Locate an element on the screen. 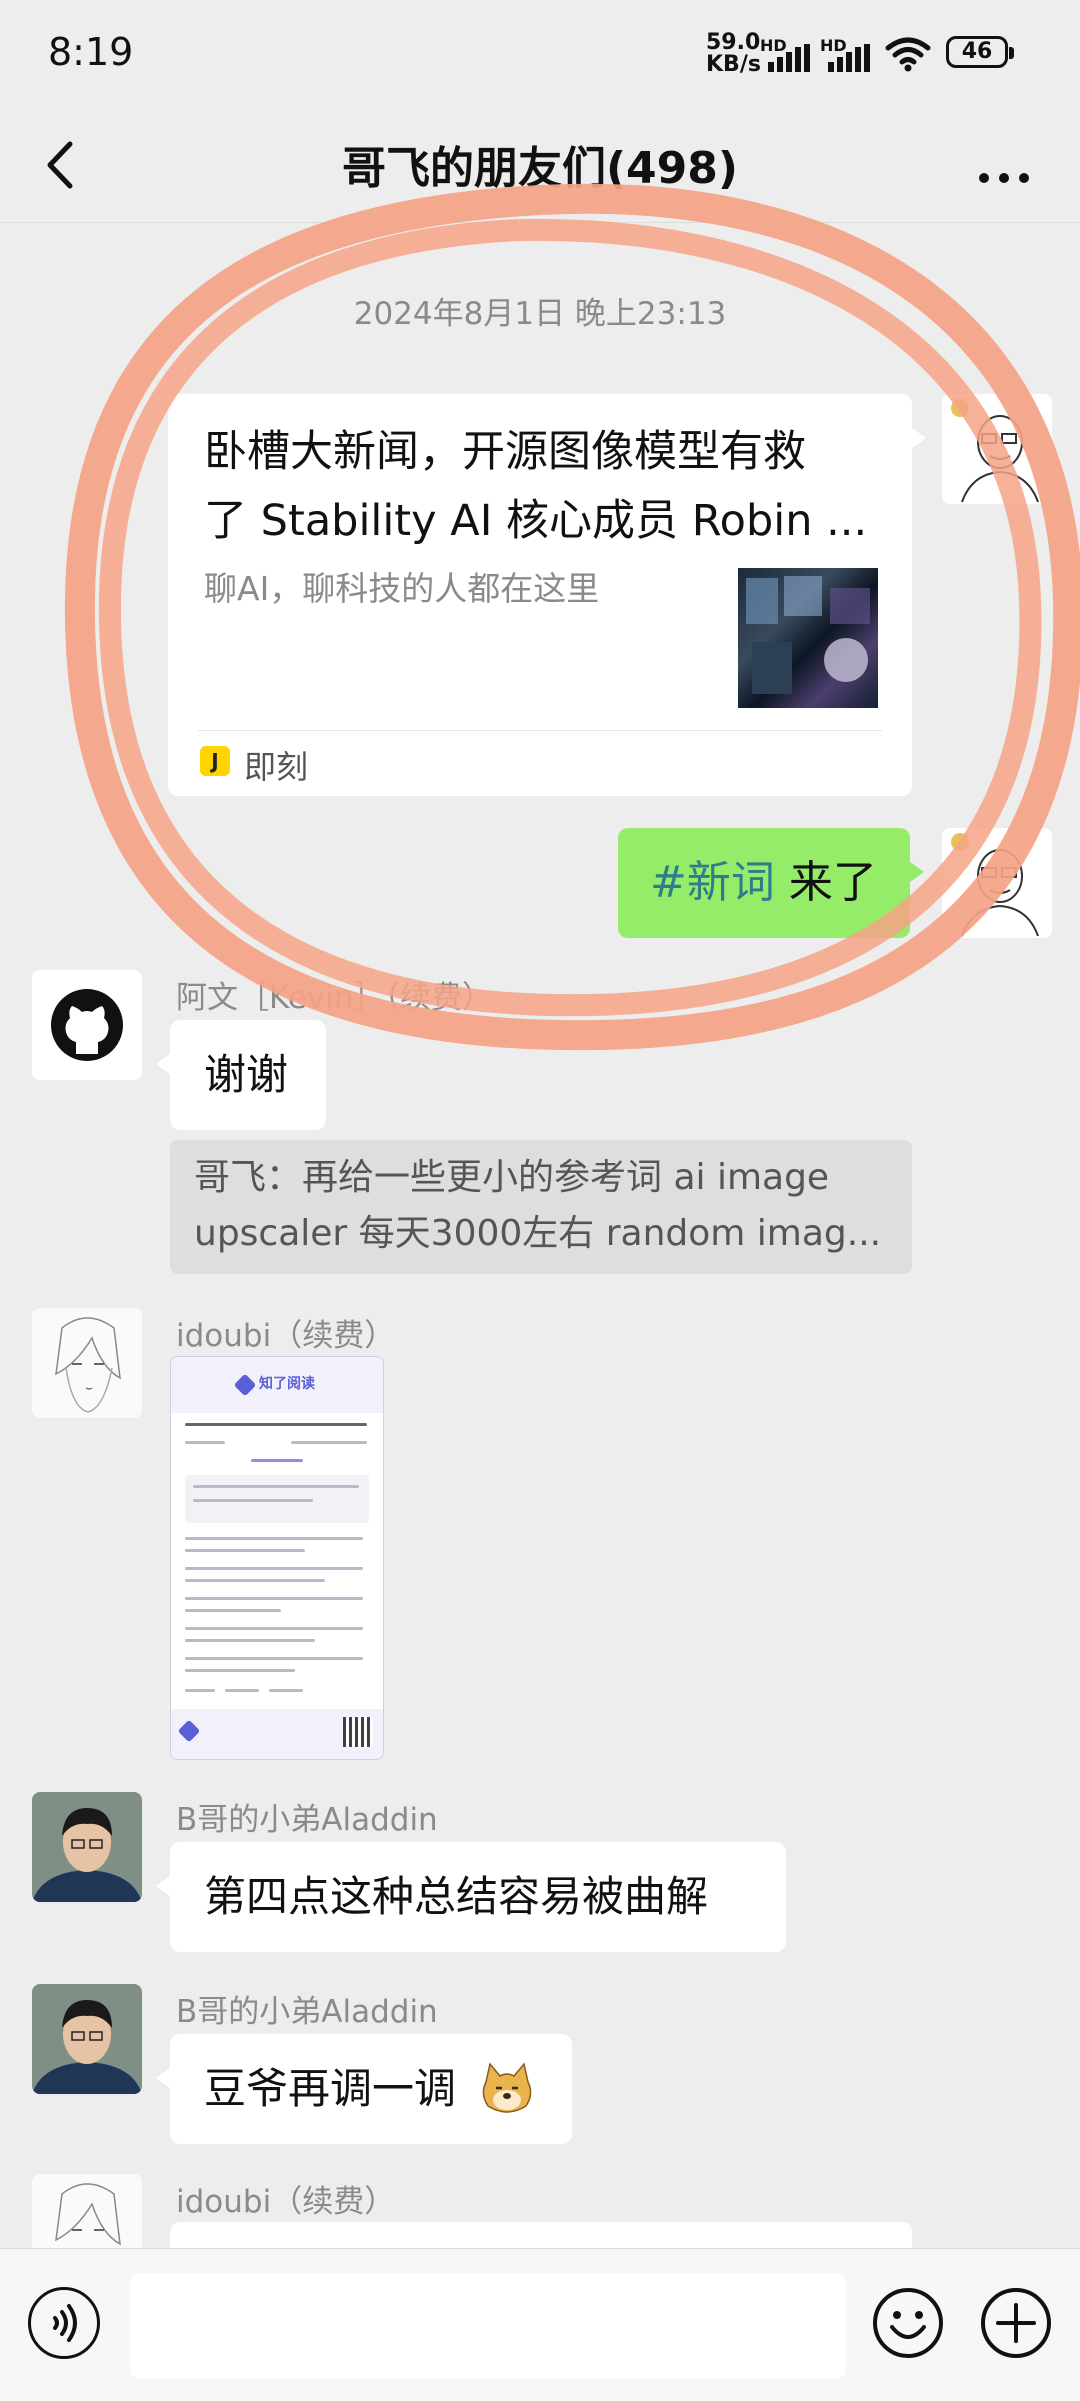 The height and width of the screenshot is (2401, 1080). status-time: 8:19 is located at coordinates (91, 52).